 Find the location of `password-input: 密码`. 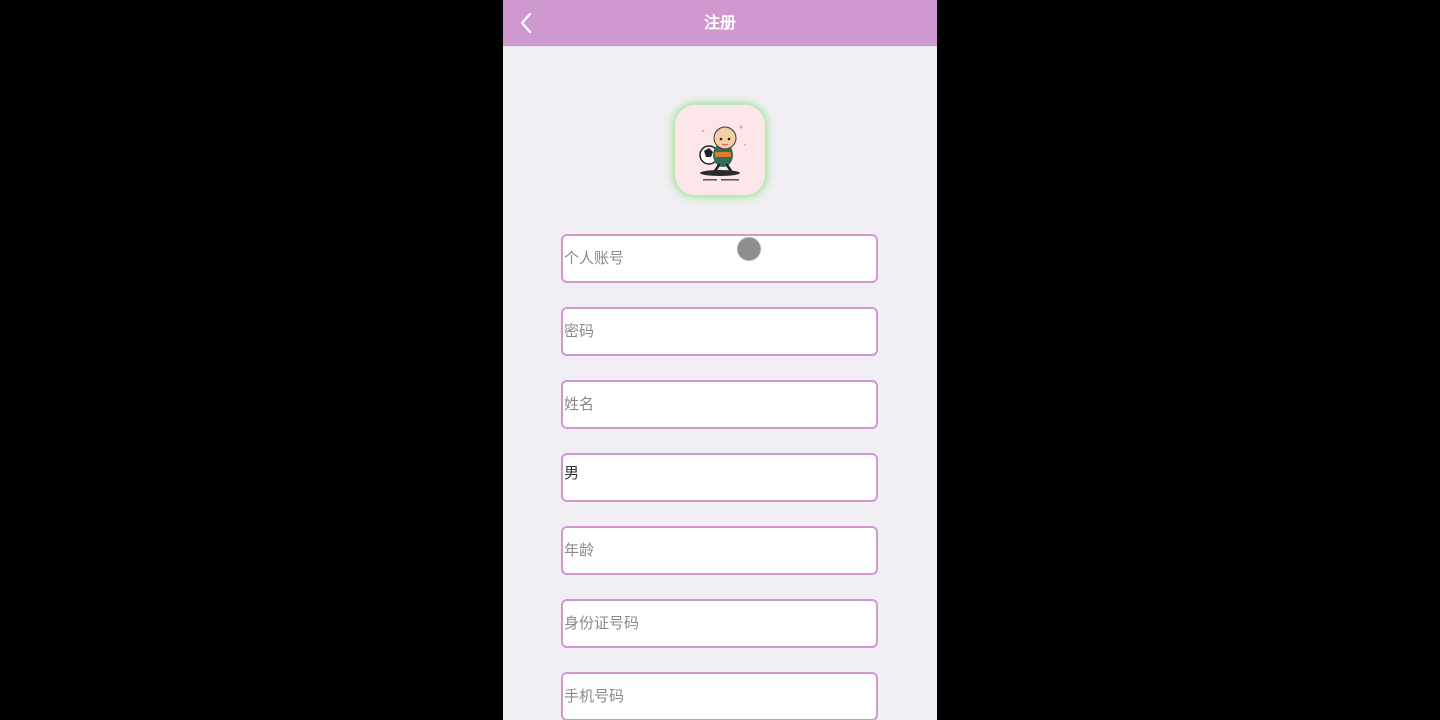

password-input: 密码 is located at coordinates (719, 331).